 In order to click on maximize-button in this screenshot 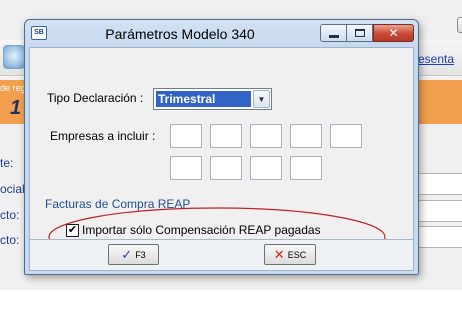, I will do `click(360, 33)`.